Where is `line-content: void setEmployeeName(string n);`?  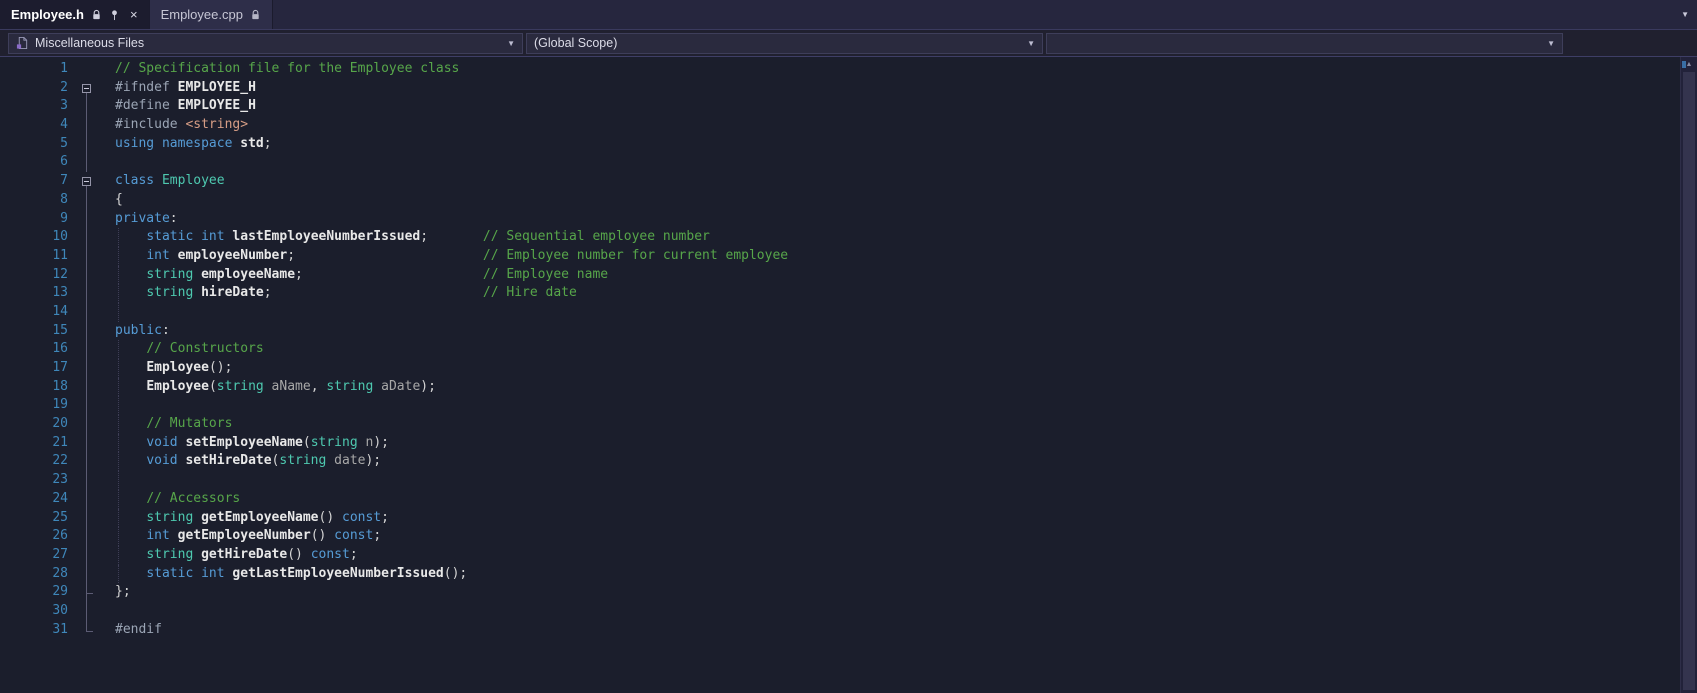
line-content: void setEmployeeName(string n); is located at coordinates (888, 443).